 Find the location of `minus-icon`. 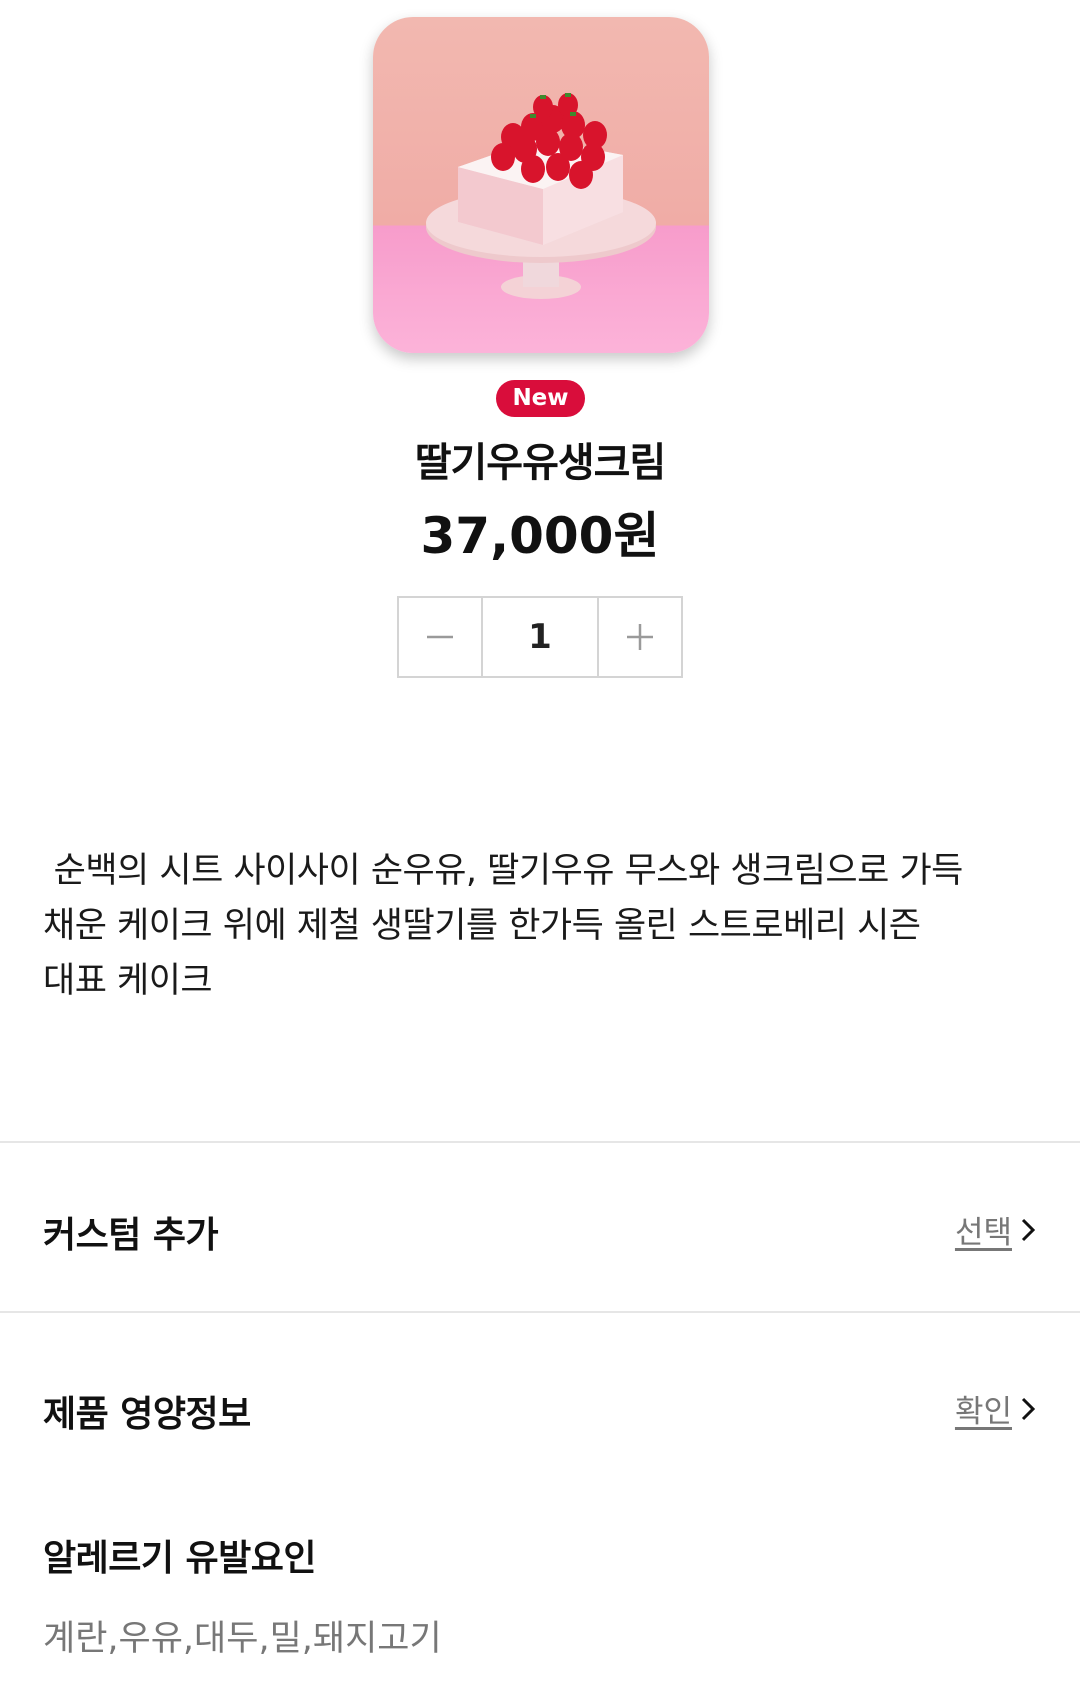

minus-icon is located at coordinates (440, 637).